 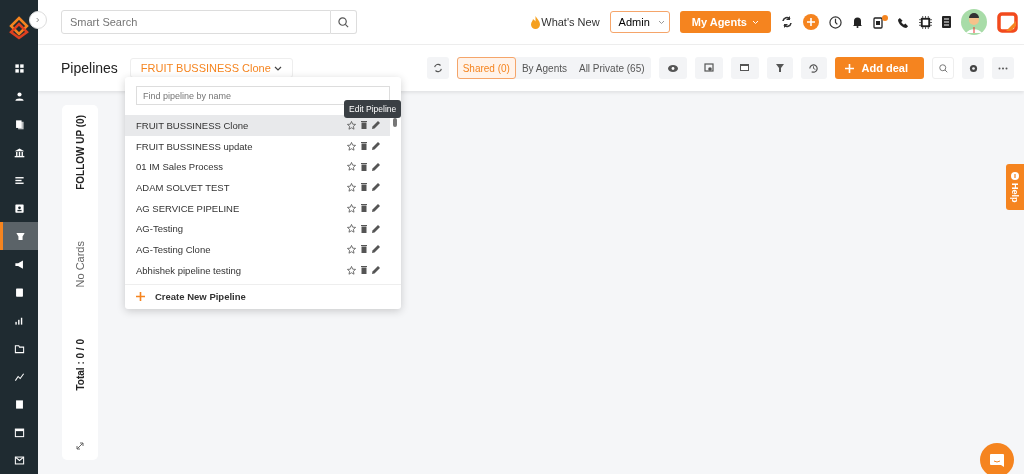 I want to click on eye-icon, so click(x=672, y=68).